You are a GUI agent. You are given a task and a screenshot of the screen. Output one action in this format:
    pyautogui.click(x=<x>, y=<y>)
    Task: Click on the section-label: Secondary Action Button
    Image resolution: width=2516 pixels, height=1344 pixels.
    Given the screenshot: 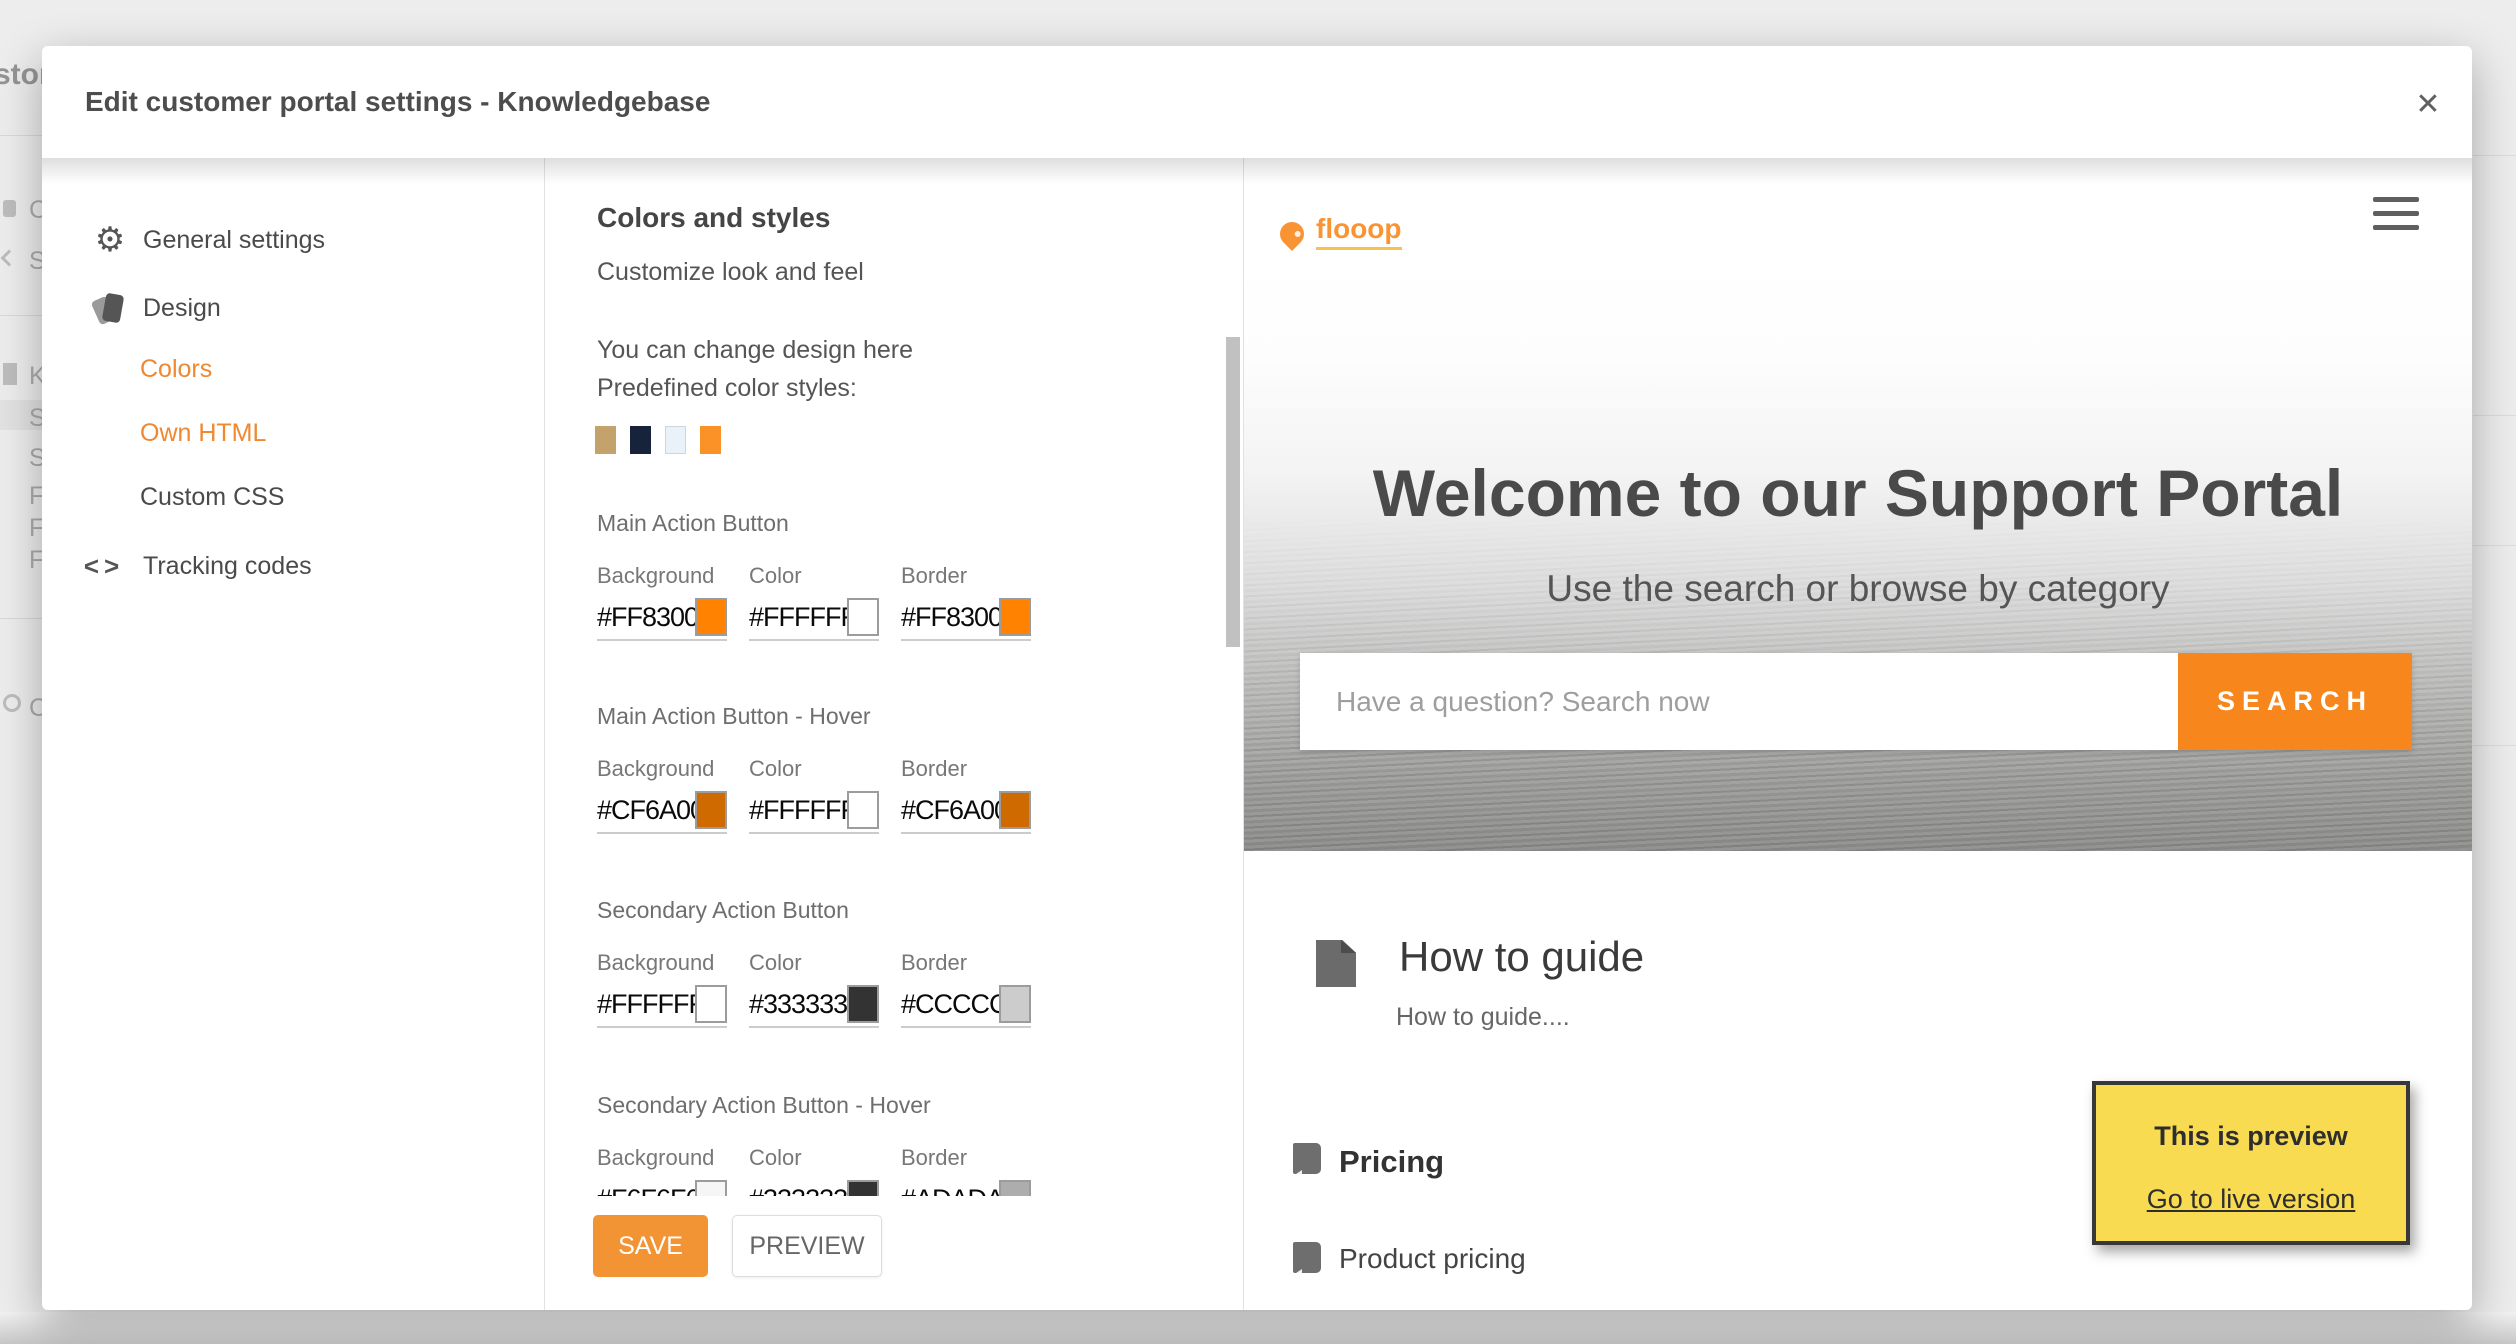 What is the action you would take?
    pyautogui.click(x=723, y=910)
    